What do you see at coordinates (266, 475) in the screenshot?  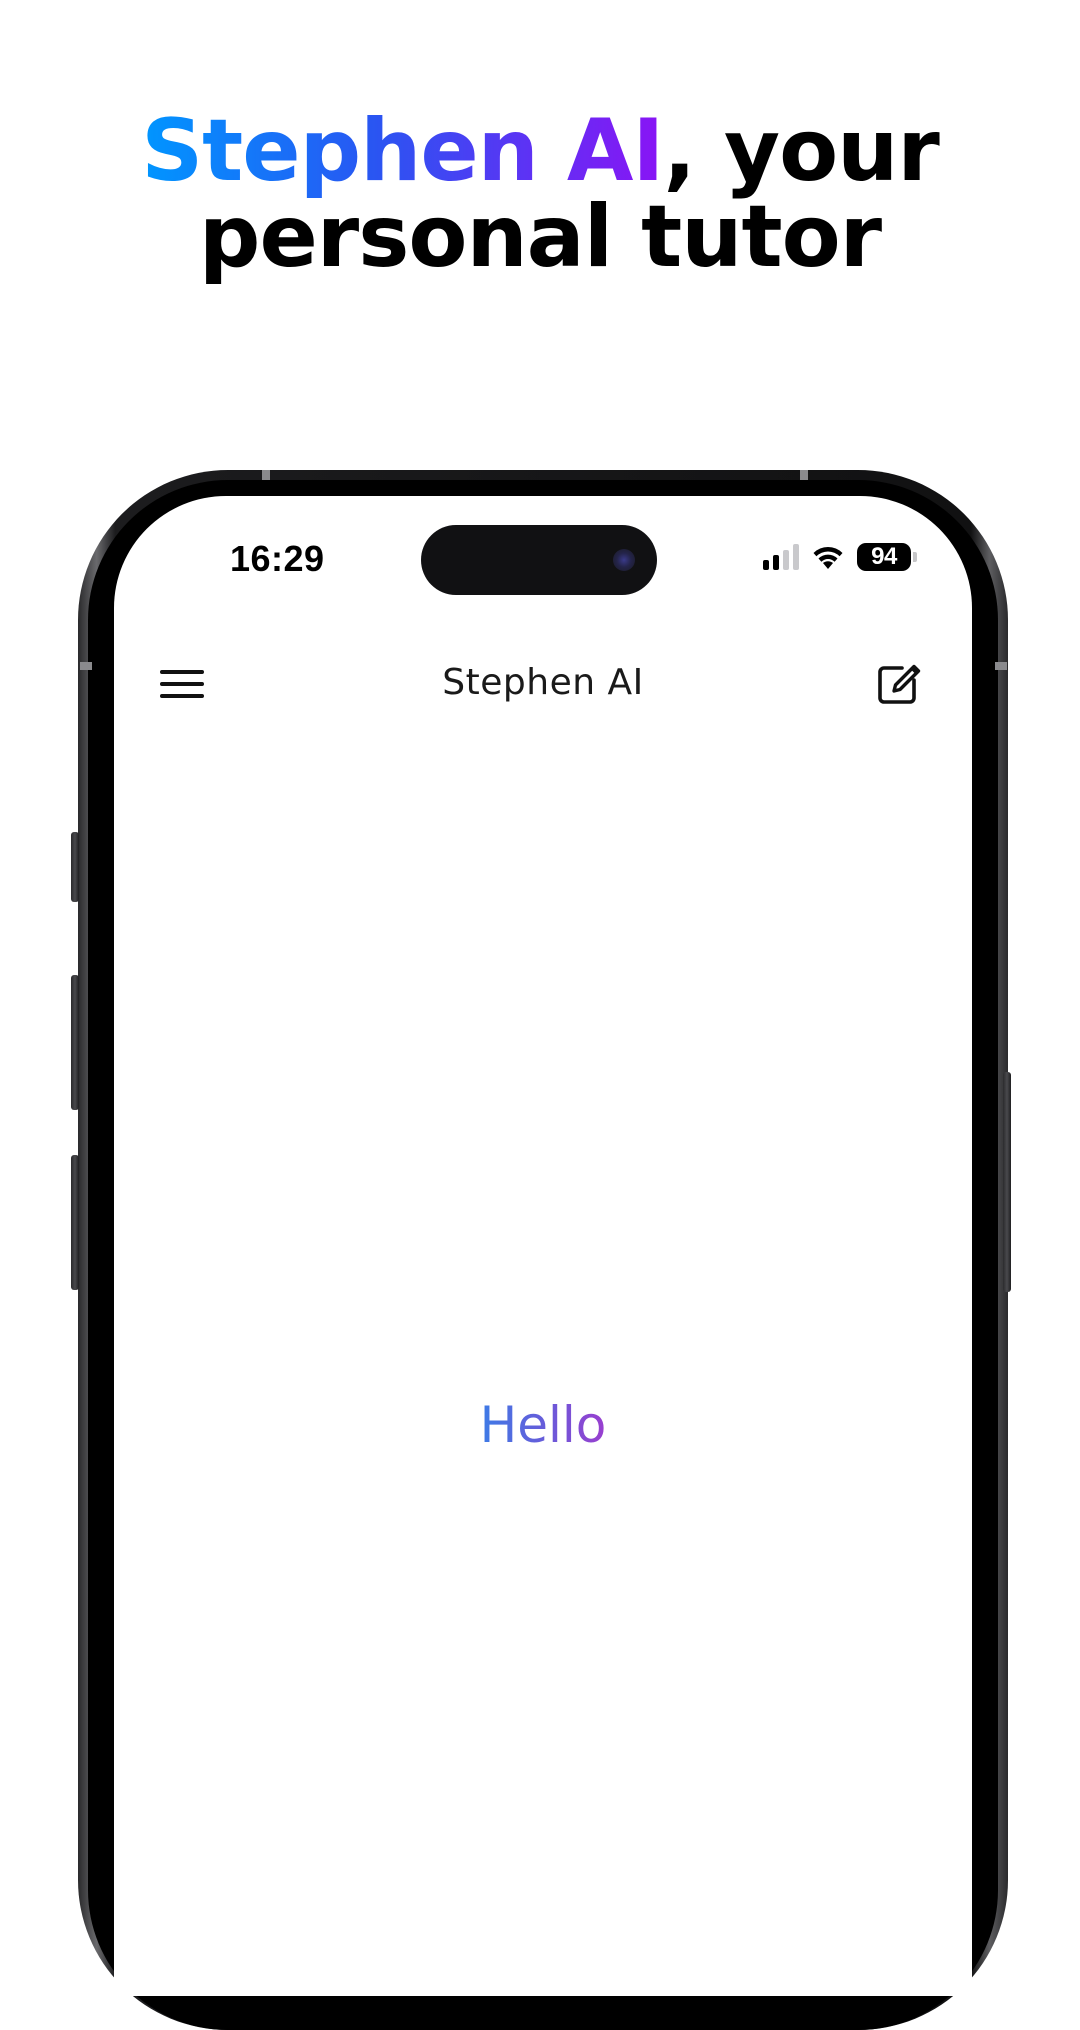 I see `antenna-line-top-left` at bounding box center [266, 475].